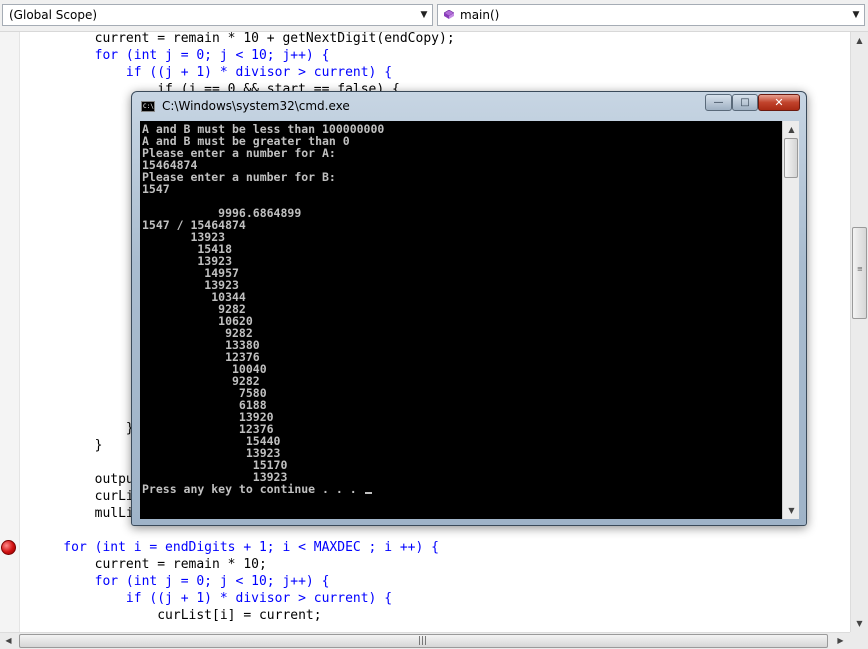 Image resolution: width=868 pixels, height=649 pixels. I want to click on cmd-icon: C:\, so click(148, 106).